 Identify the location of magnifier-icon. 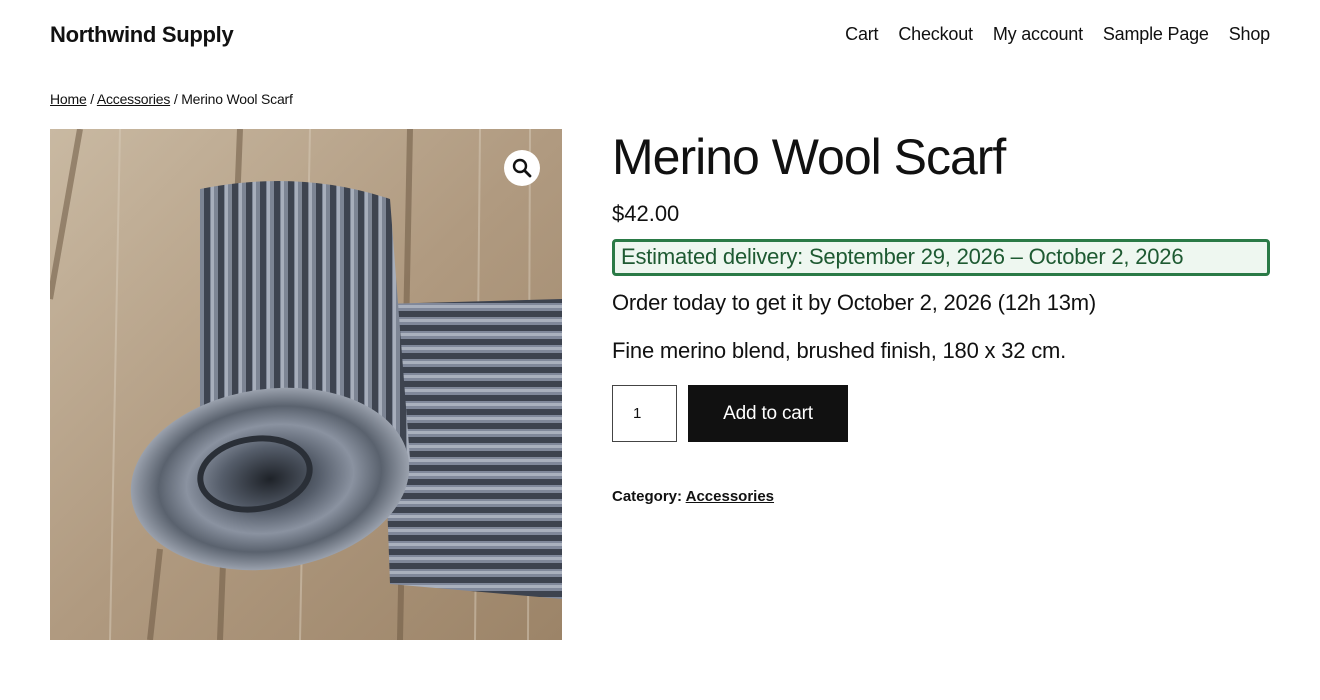
(522, 168).